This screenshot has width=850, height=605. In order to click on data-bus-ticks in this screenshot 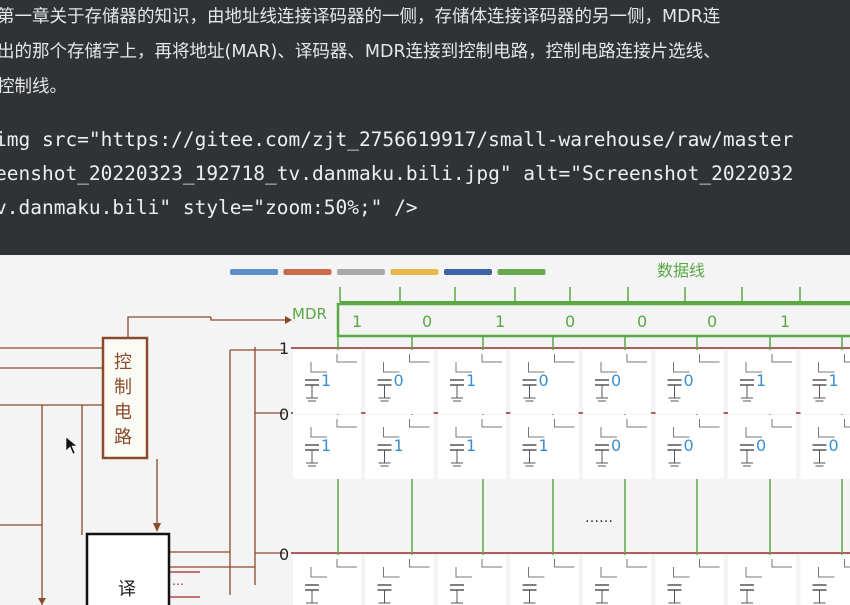, I will do `click(570, 294)`.